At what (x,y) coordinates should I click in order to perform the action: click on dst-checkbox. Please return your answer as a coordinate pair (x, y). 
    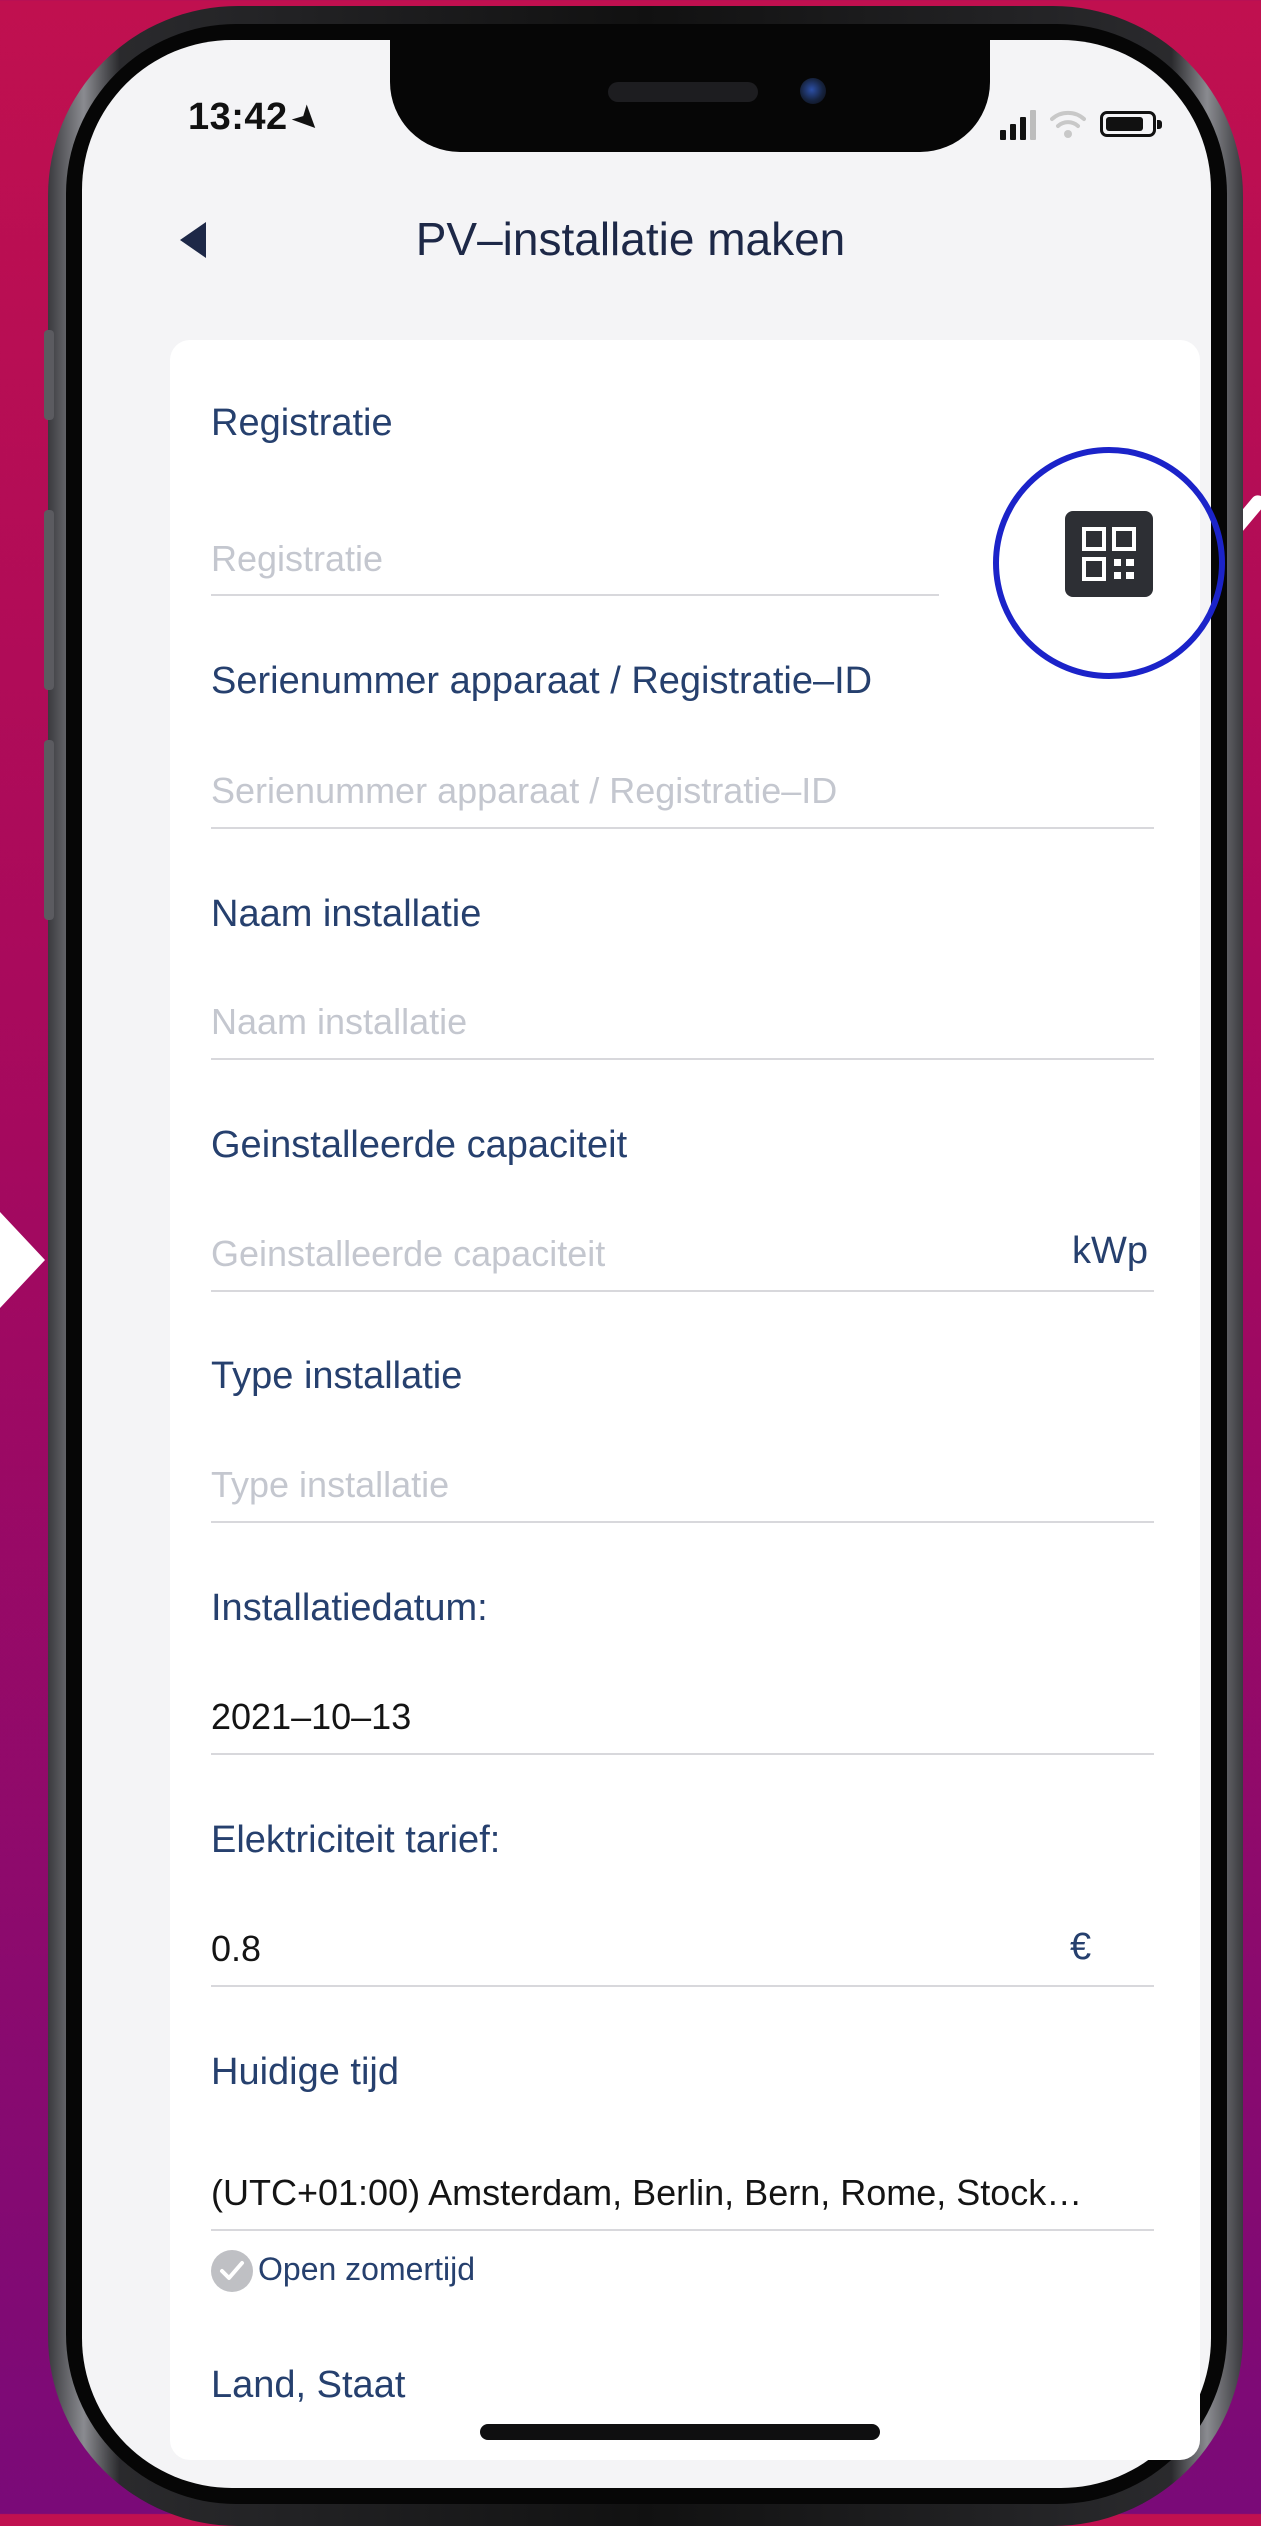
    Looking at the image, I should click on (232, 2271).